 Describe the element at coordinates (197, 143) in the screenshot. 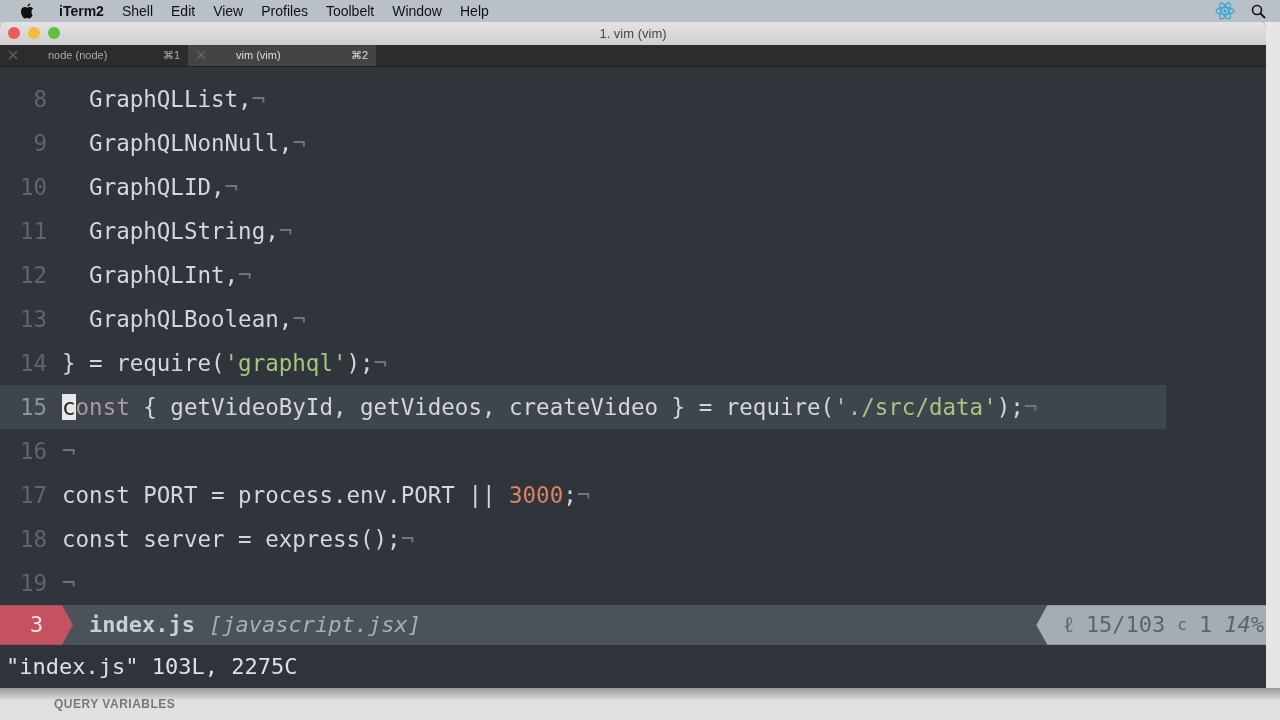

I see `code-text: GraphQLNonNull,¬` at that location.